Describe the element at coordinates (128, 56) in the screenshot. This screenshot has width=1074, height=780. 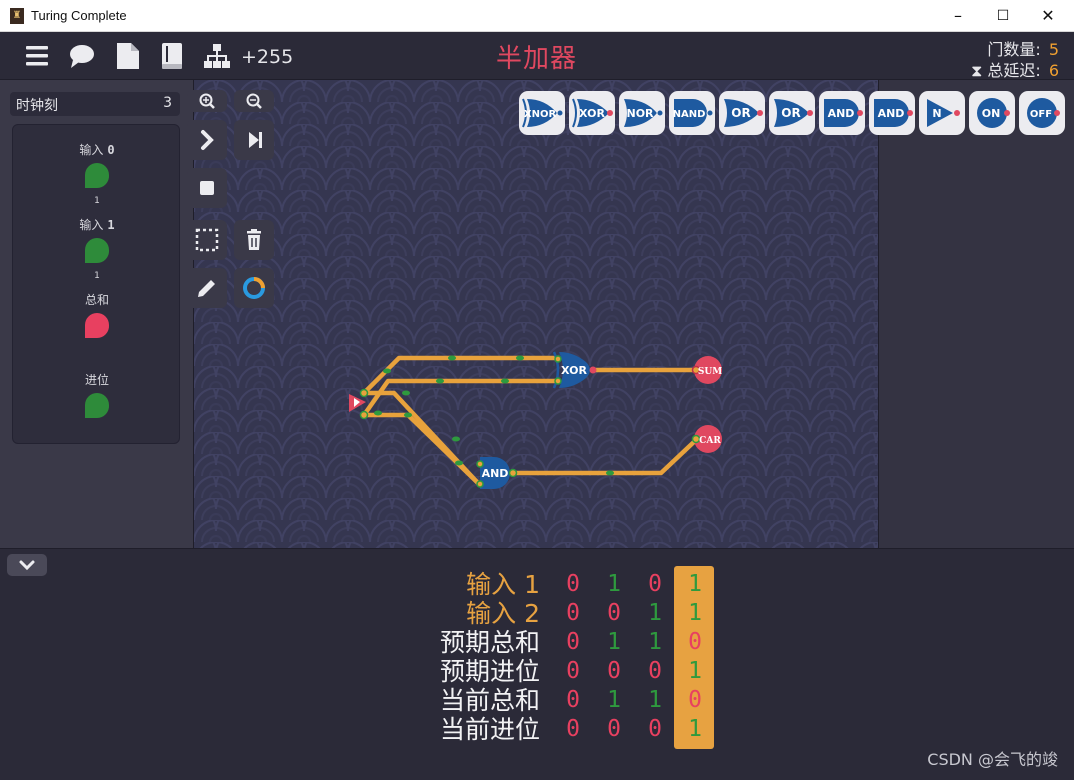
I see `document-icon` at that location.